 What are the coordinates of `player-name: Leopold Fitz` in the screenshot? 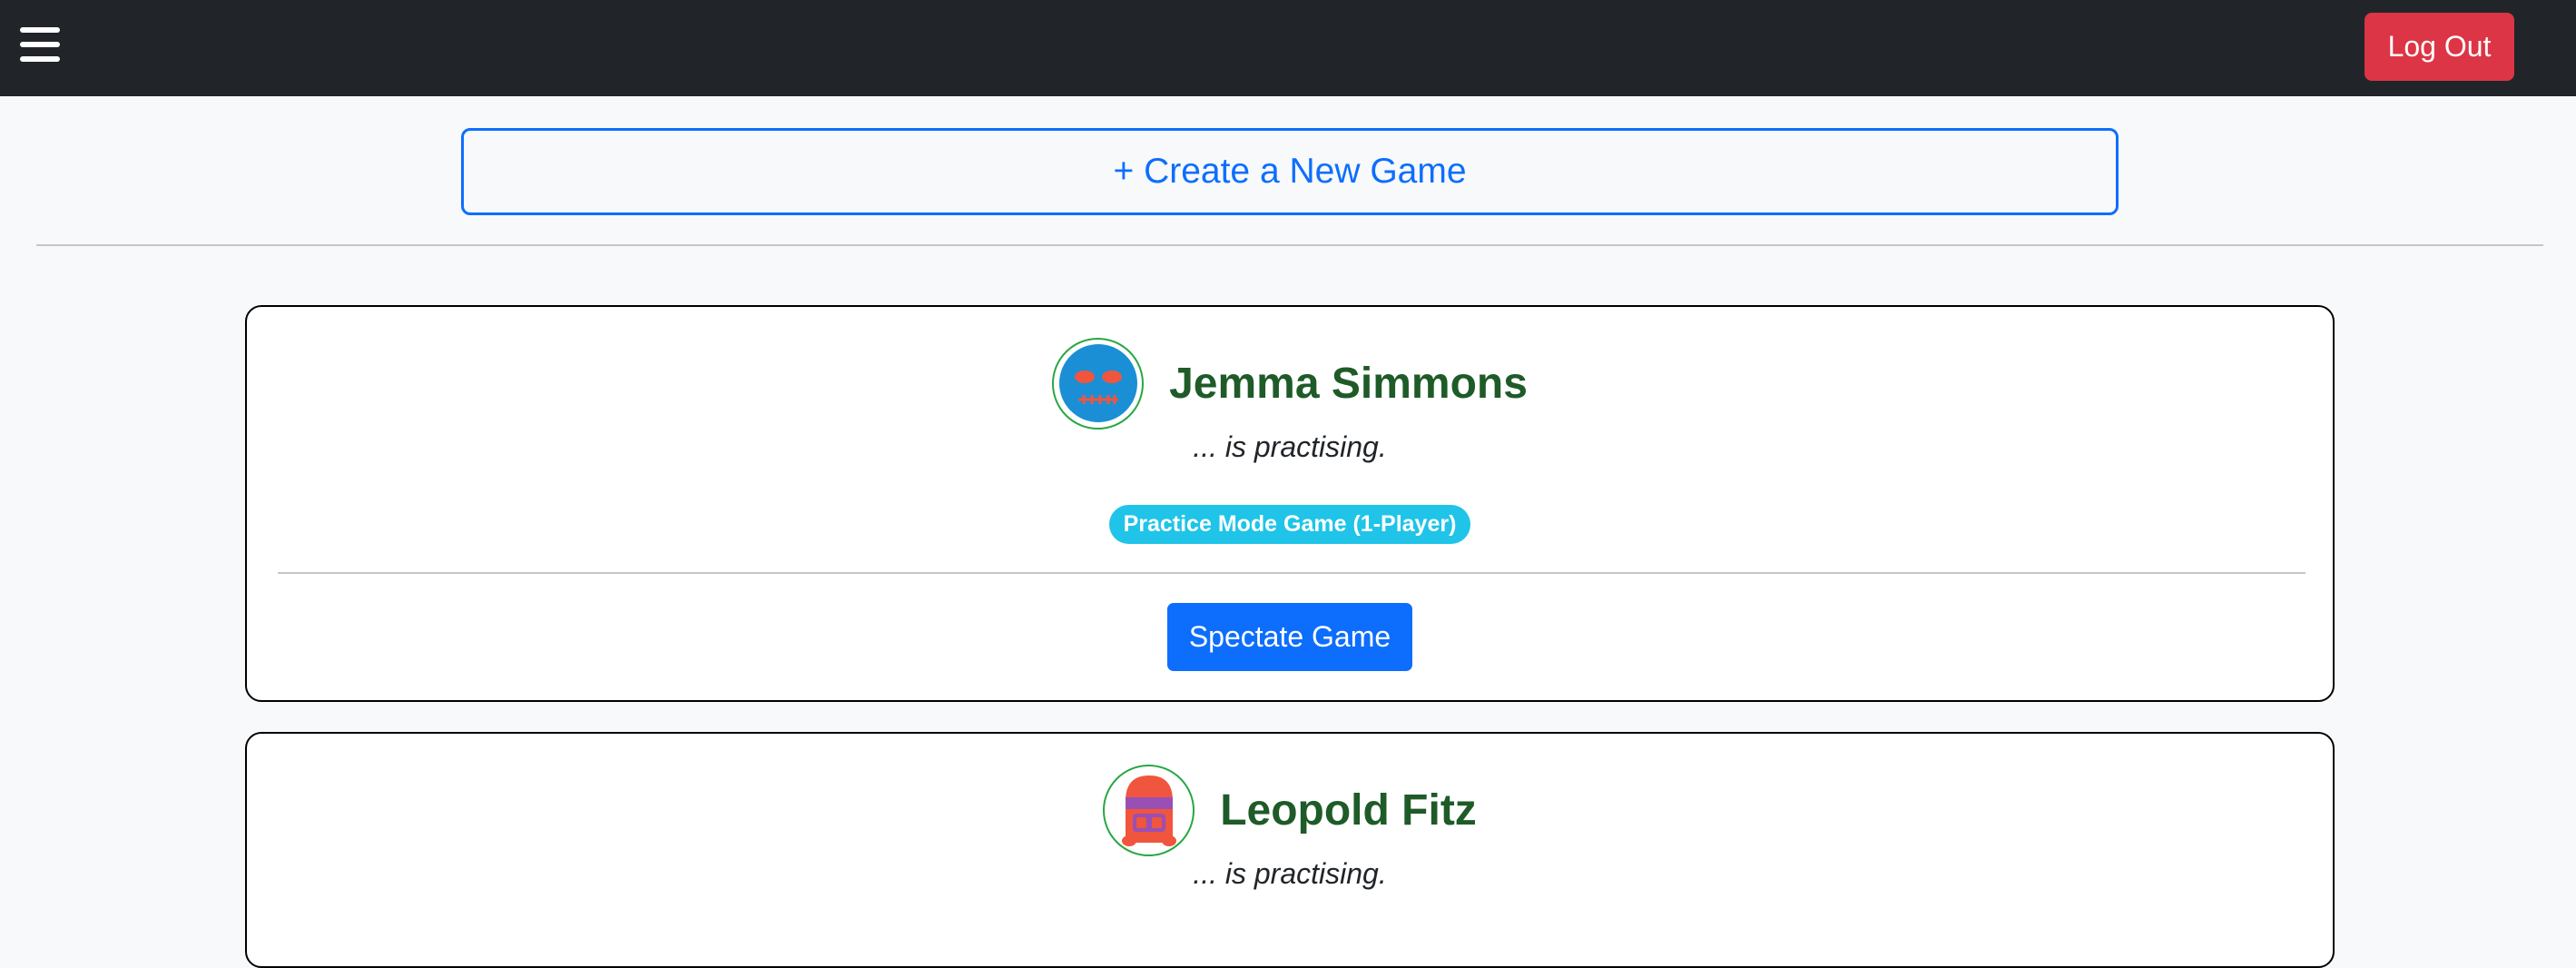 It's located at (1348, 810).